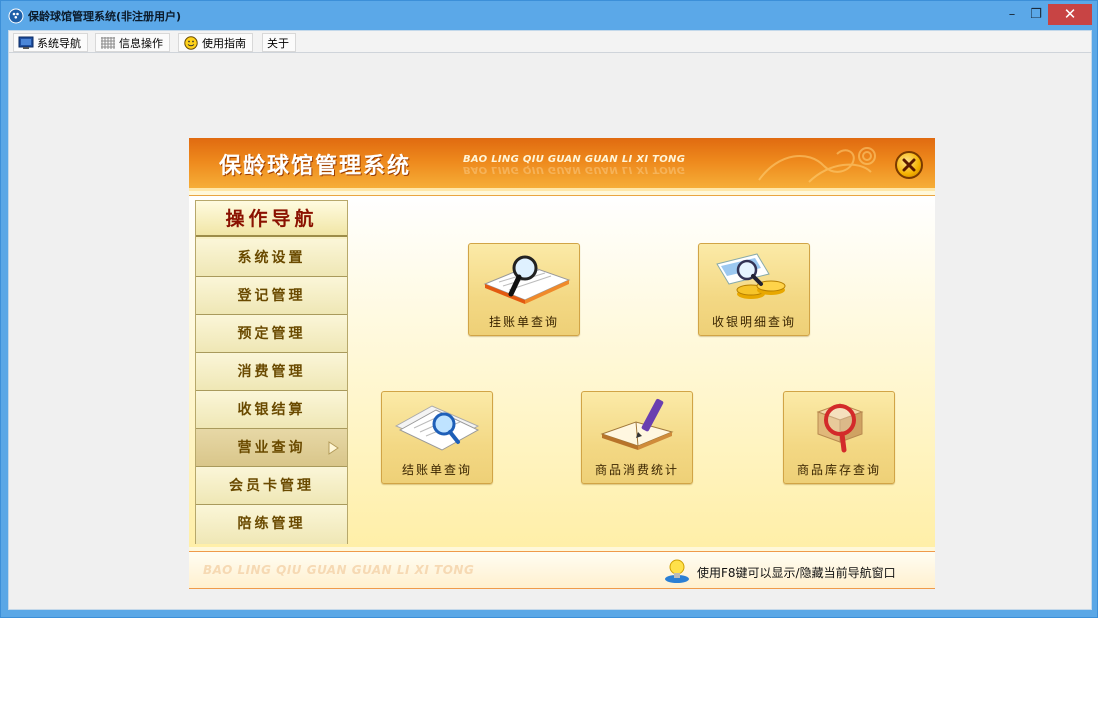 Image resolution: width=1098 pixels, height=722 pixels. Describe the element at coordinates (753, 322) in the screenshot. I see `tile-label: 收银明细查询` at that location.